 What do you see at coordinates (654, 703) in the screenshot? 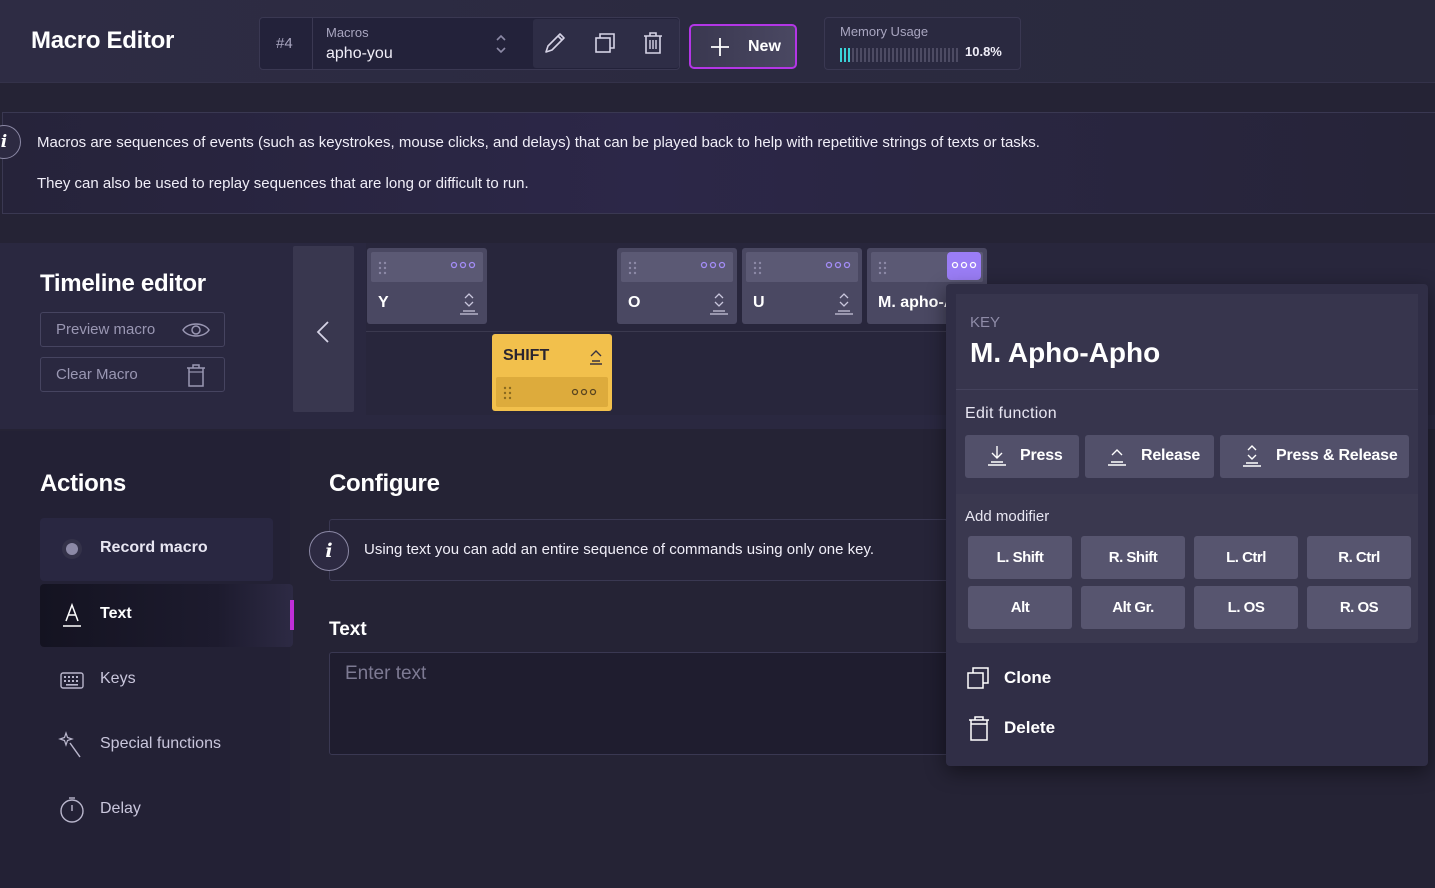
I see `text-input` at bounding box center [654, 703].